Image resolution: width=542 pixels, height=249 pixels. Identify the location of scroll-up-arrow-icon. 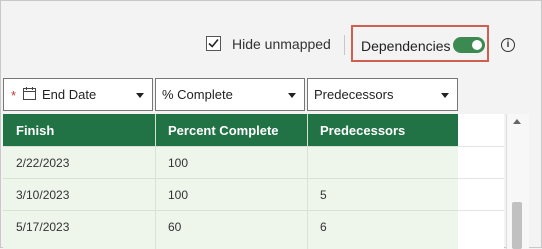
(517, 121).